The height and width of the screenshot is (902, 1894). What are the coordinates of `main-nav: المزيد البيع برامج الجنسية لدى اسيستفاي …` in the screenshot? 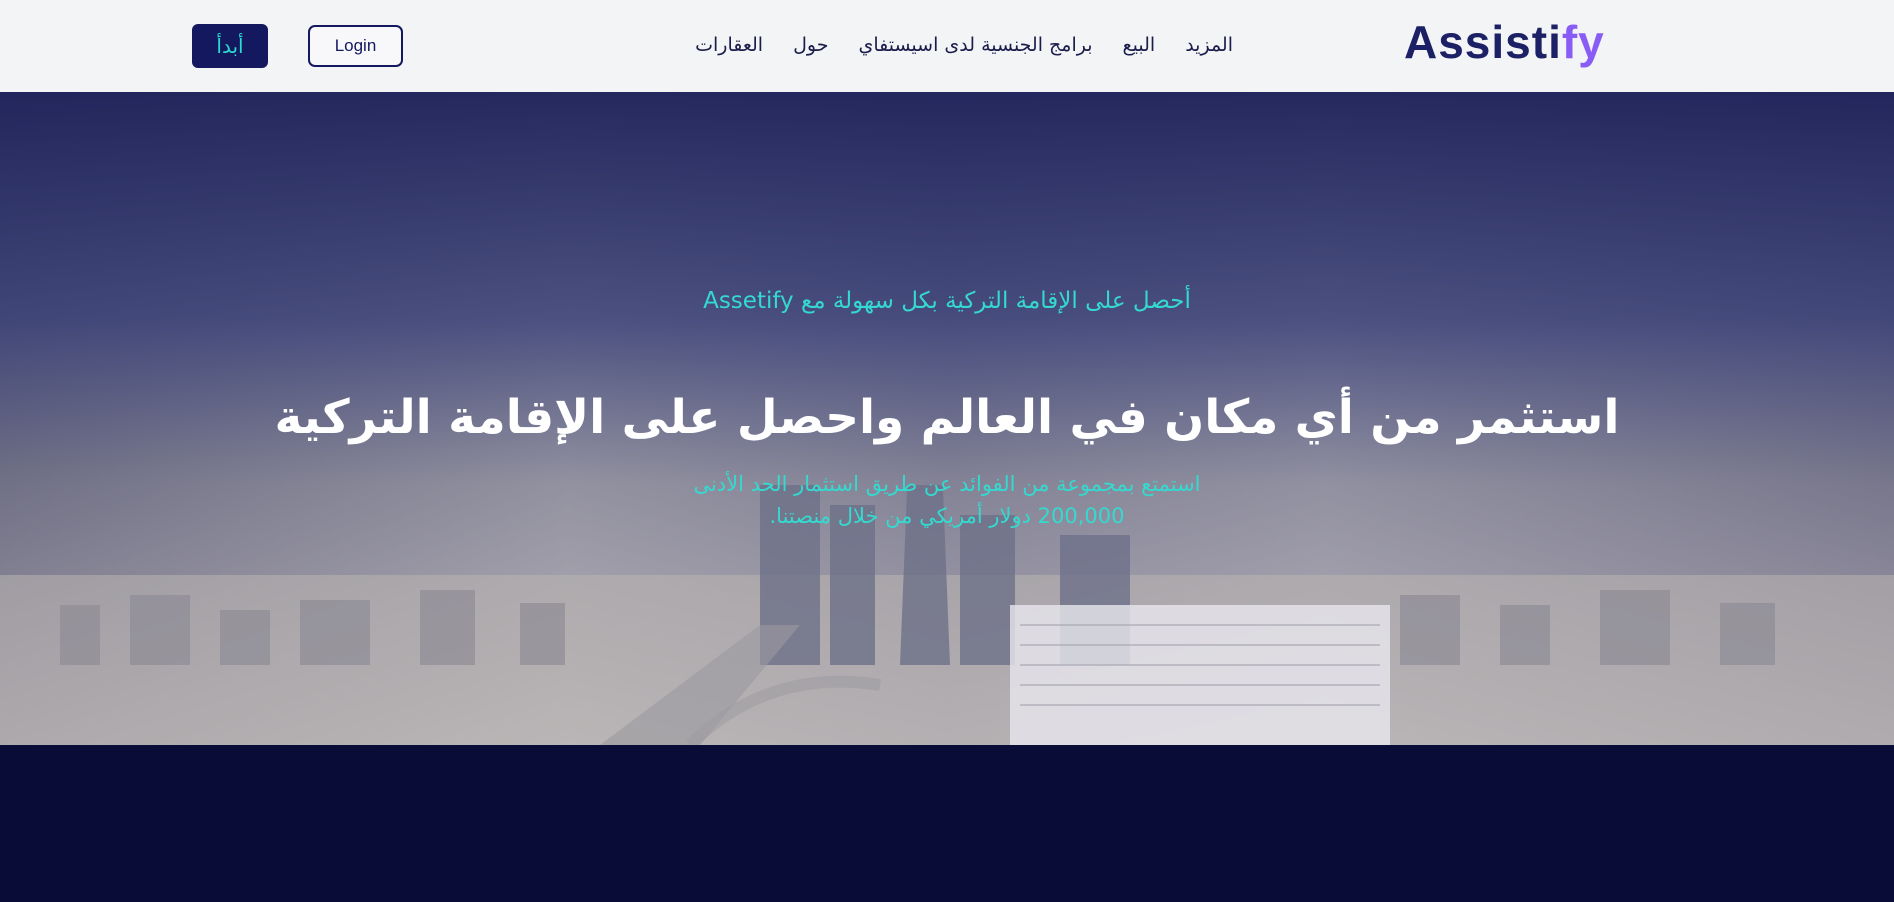 It's located at (964, 45).